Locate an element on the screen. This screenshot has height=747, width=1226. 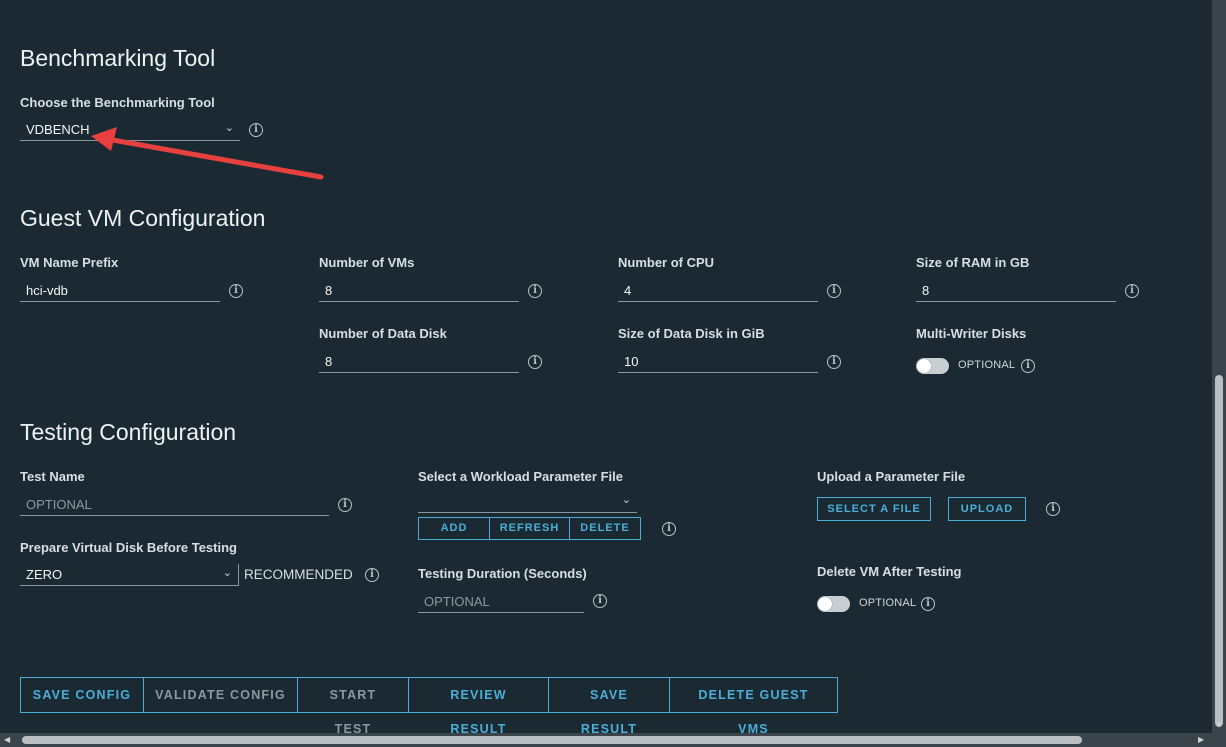
horizontal-scroll-thumb is located at coordinates (552, 740).